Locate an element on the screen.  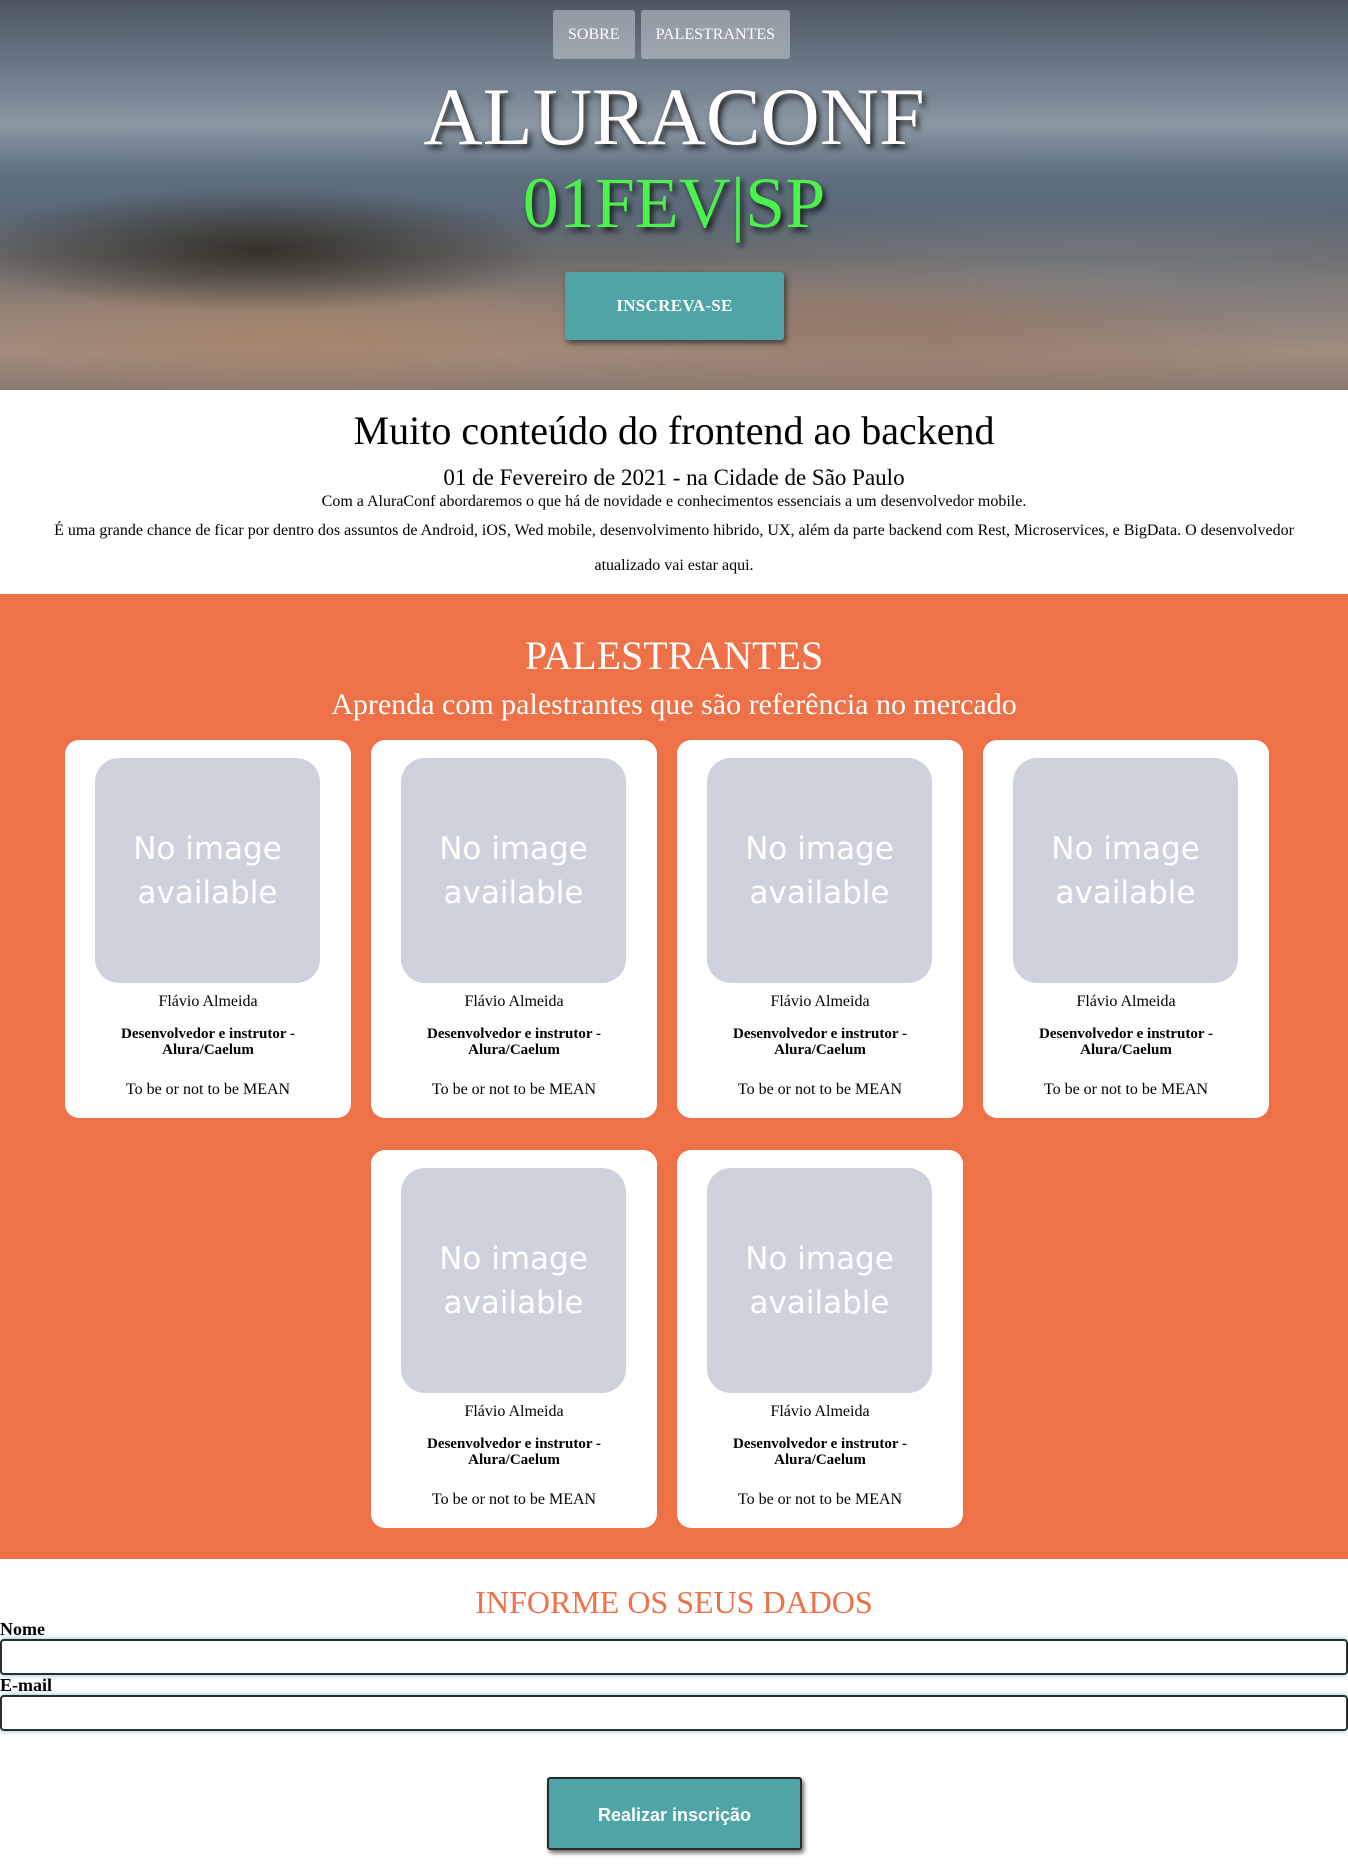
nav-palestrantes-button: PALESTRANTES is located at coordinates (715, 34).